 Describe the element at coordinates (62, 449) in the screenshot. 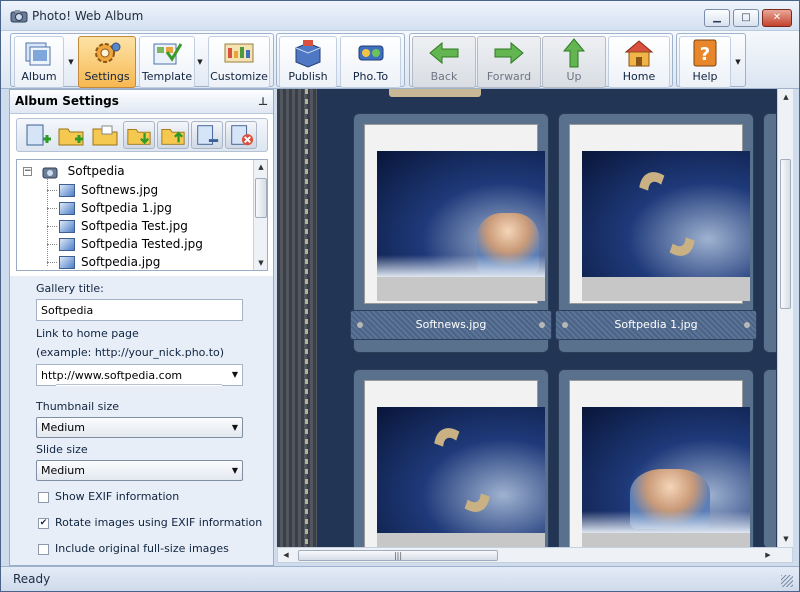

I see `slide-size-label: Slide size` at that location.